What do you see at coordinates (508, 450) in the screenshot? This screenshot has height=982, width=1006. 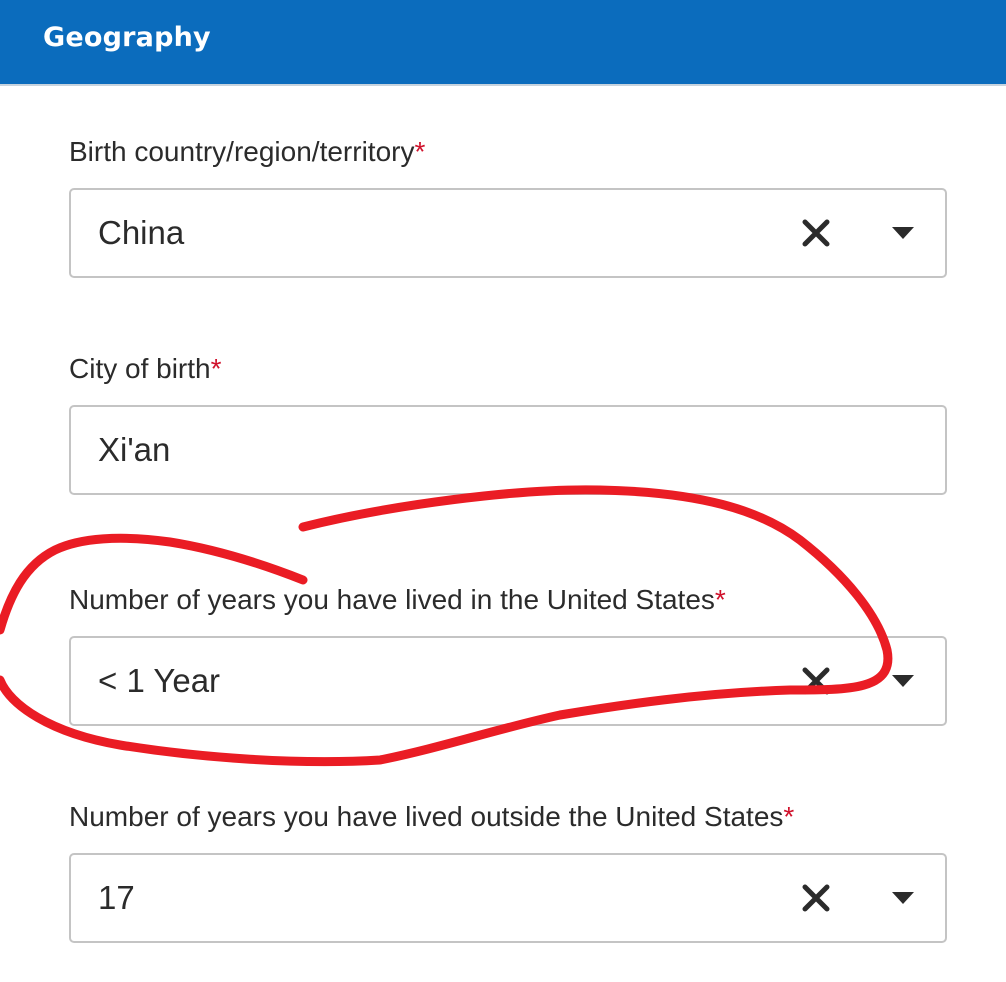 I see `city-of-birth-input: Xi'an` at bounding box center [508, 450].